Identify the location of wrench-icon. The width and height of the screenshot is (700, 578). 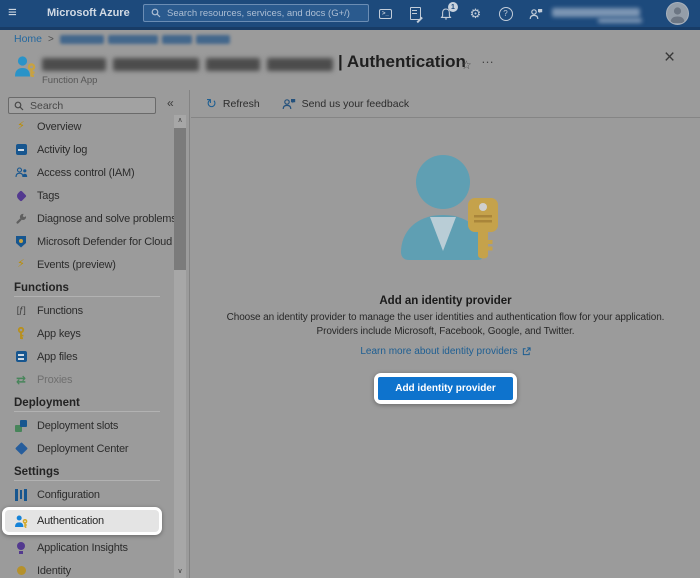
(21, 219).